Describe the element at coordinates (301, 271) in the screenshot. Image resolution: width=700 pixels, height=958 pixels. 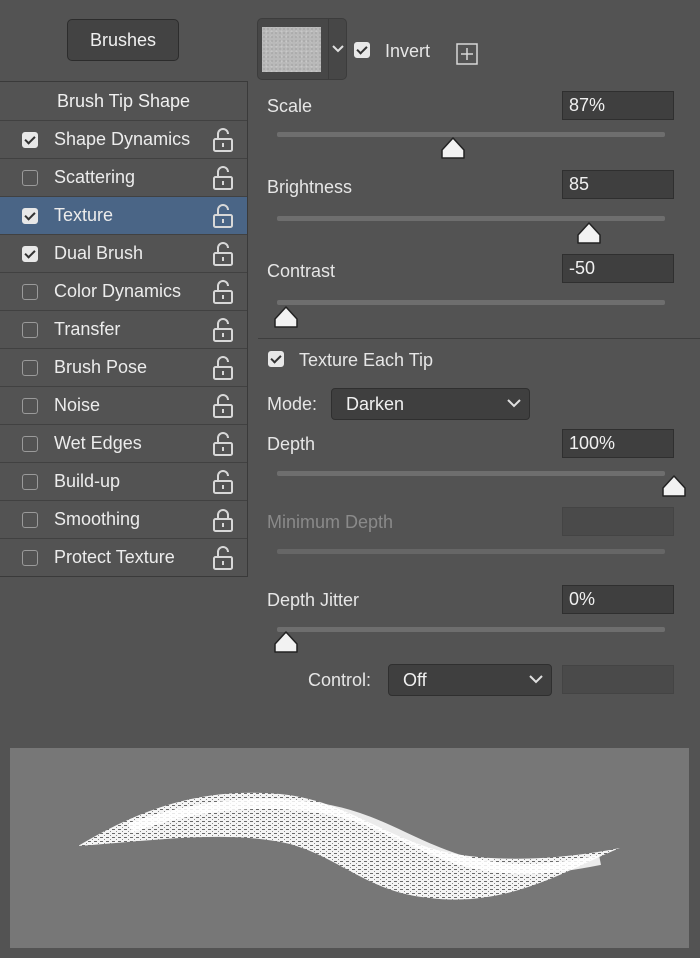
I see `contrast-label: Contrast` at that location.